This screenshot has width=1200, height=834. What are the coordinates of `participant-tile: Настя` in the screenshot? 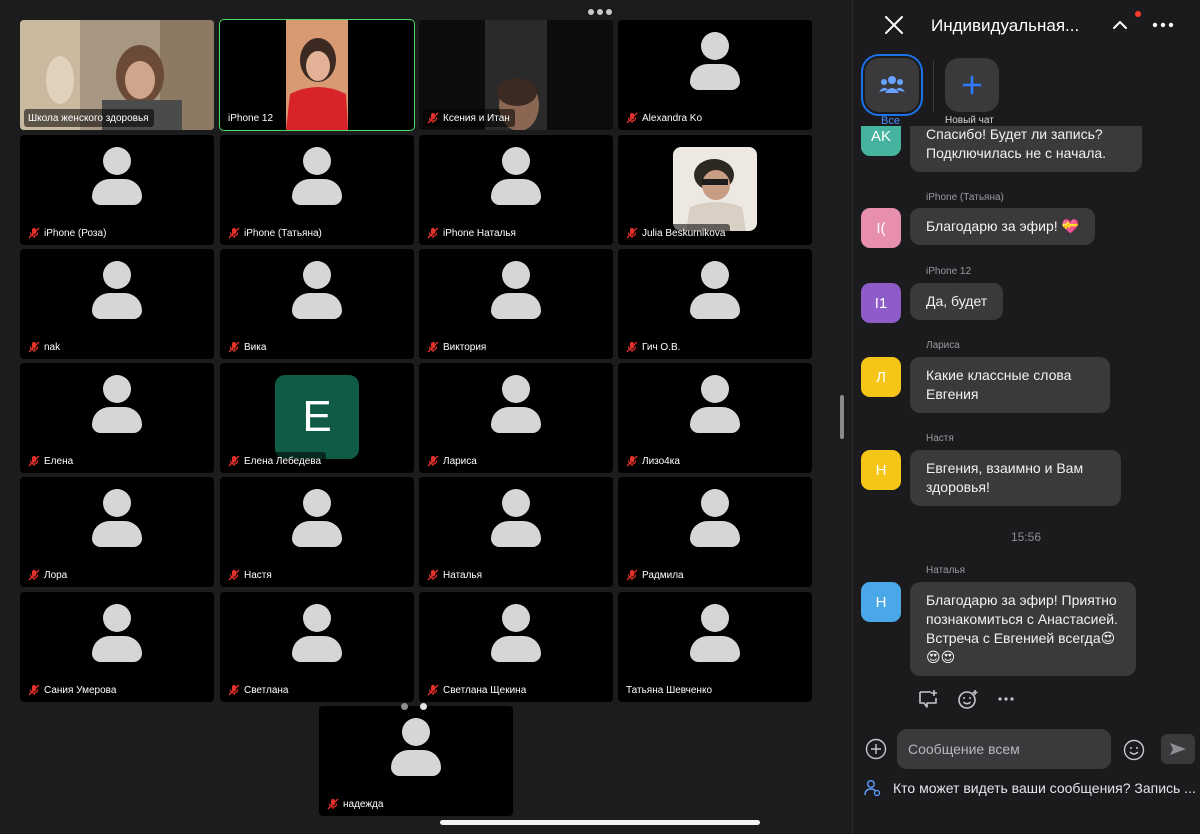 It's located at (317, 532).